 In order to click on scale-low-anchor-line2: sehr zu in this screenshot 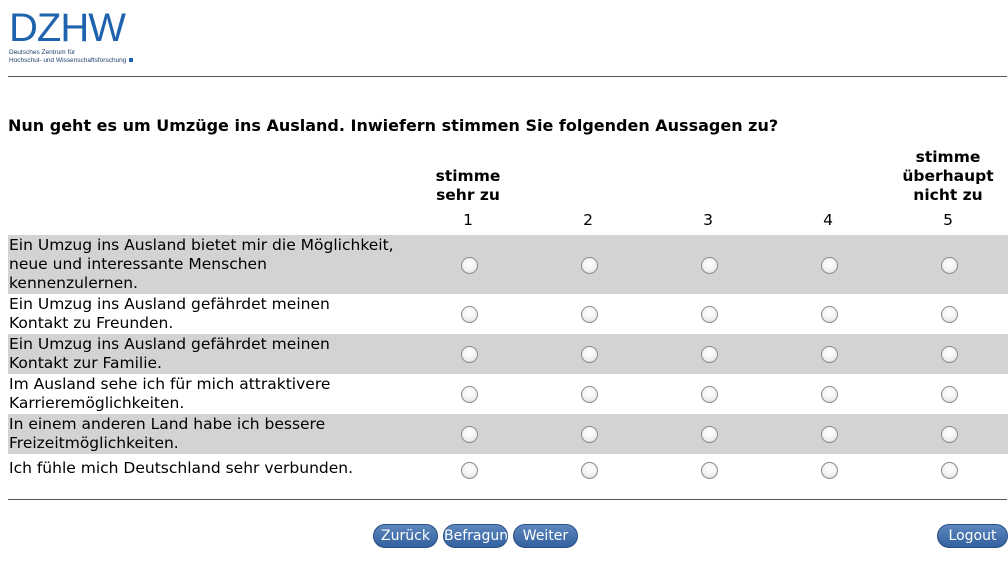, I will do `click(468, 195)`.